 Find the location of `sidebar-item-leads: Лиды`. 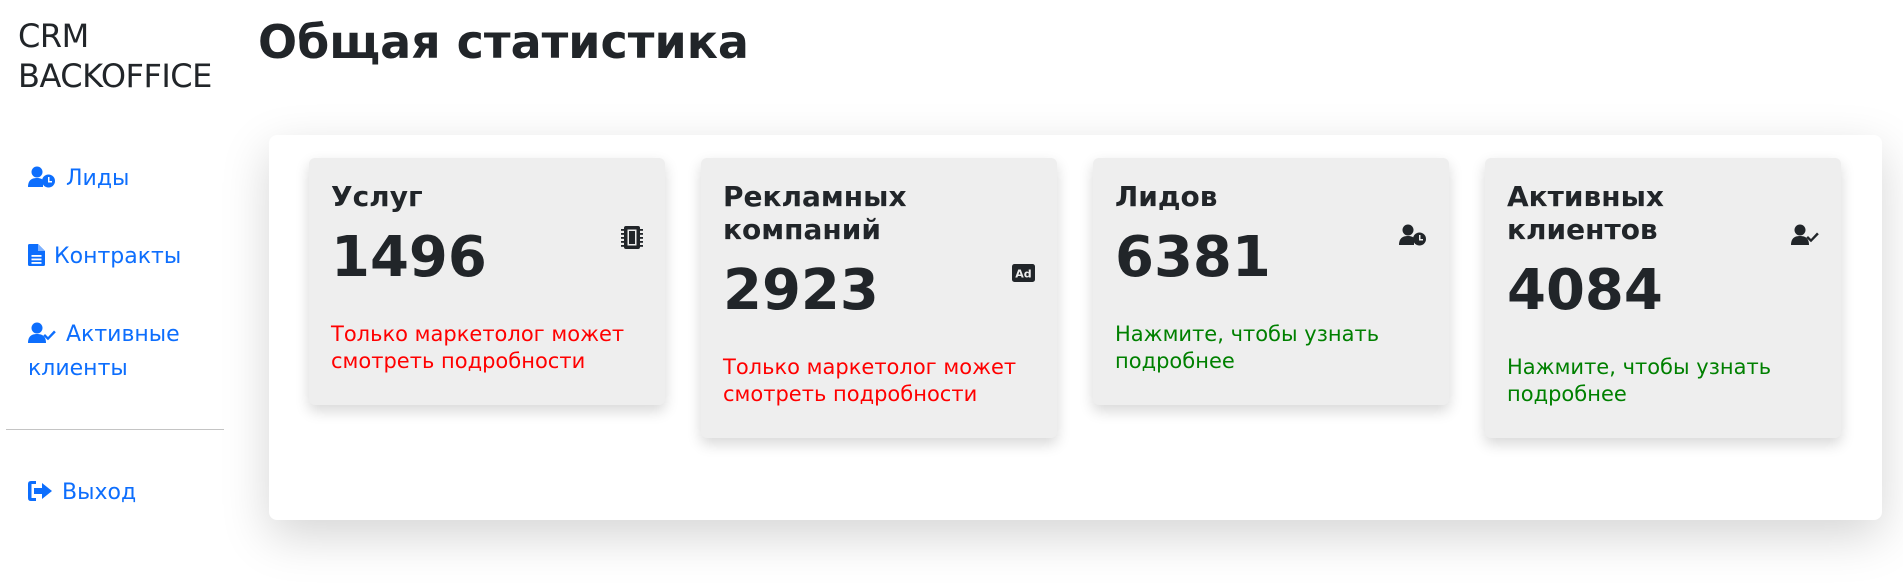

sidebar-item-leads: Лиды is located at coordinates (123, 179).